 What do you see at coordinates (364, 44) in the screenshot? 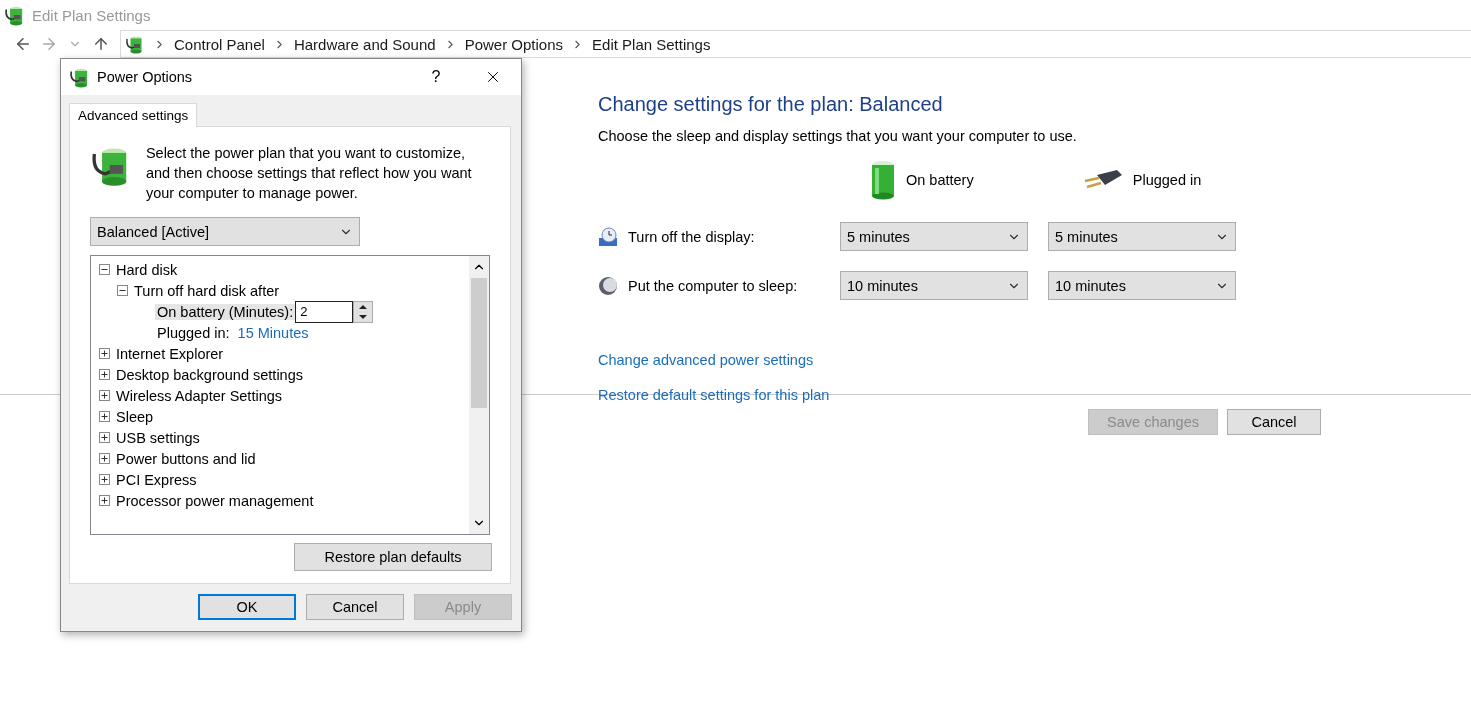
I see `breadcrumb-item: Hardware and Sound` at bounding box center [364, 44].